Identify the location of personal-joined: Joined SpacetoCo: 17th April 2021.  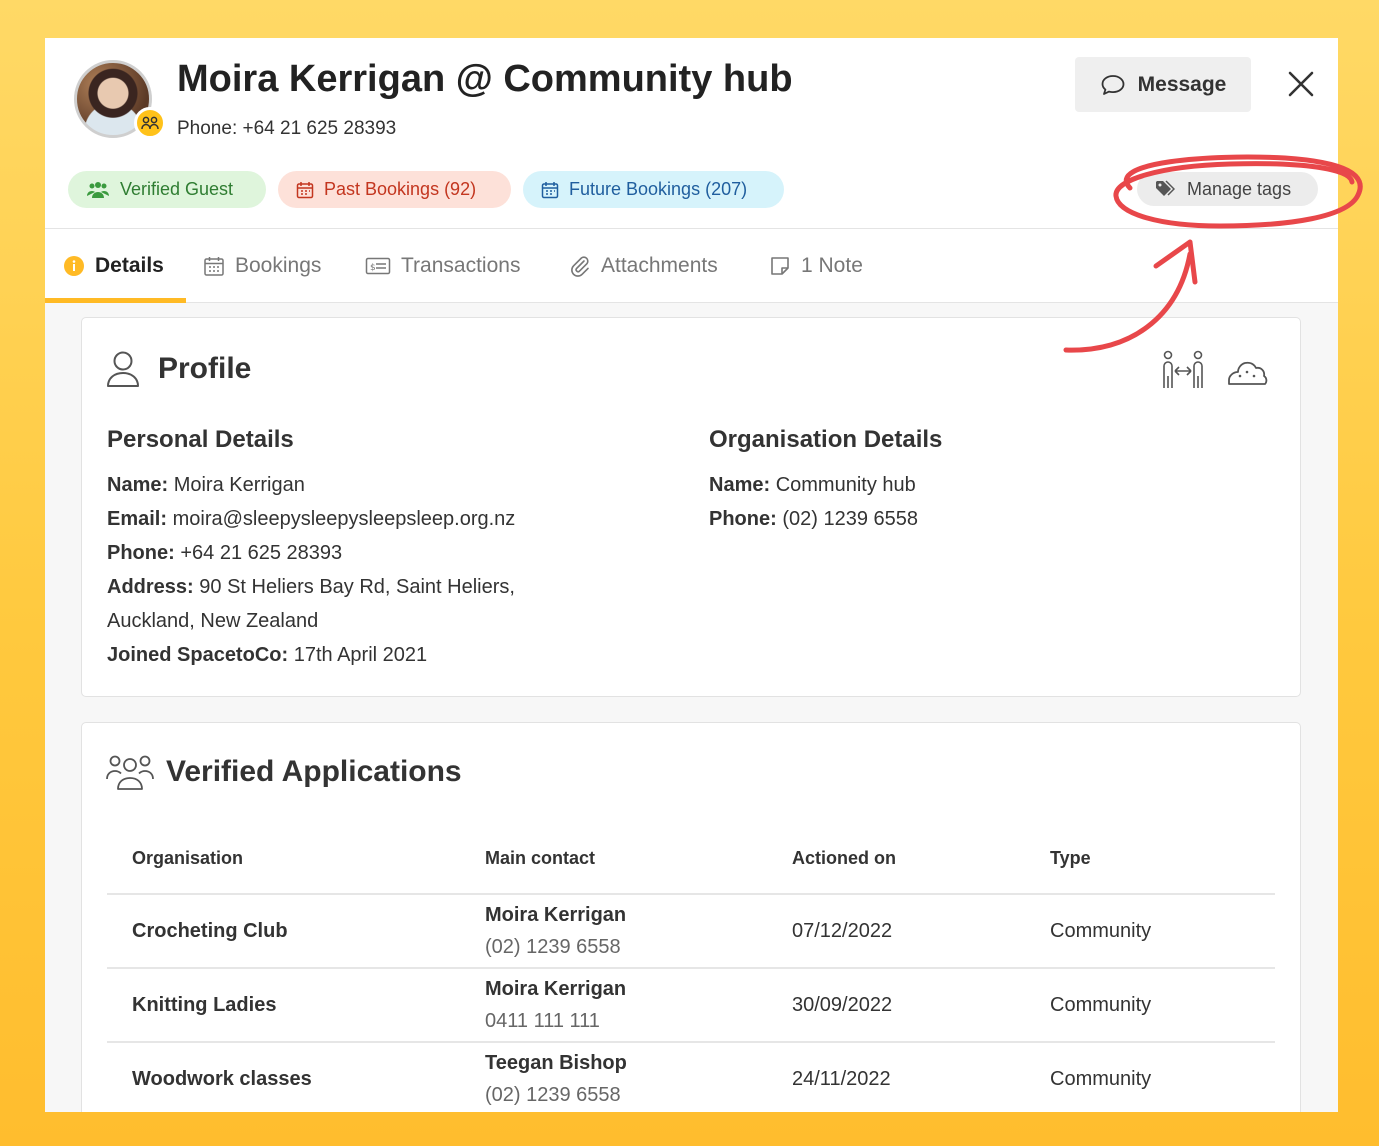
(267, 655).